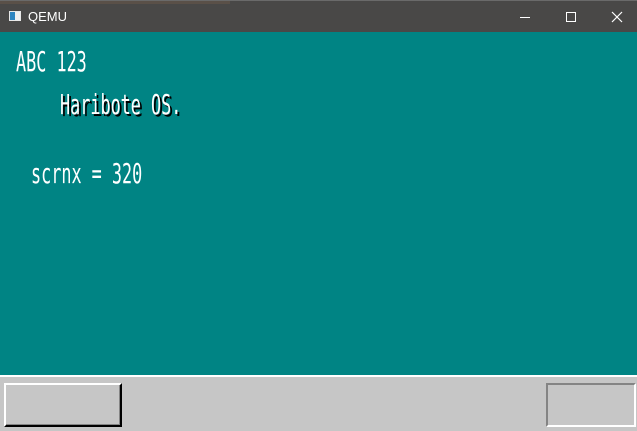  I want to click on maximize-icon, so click(571, 17).